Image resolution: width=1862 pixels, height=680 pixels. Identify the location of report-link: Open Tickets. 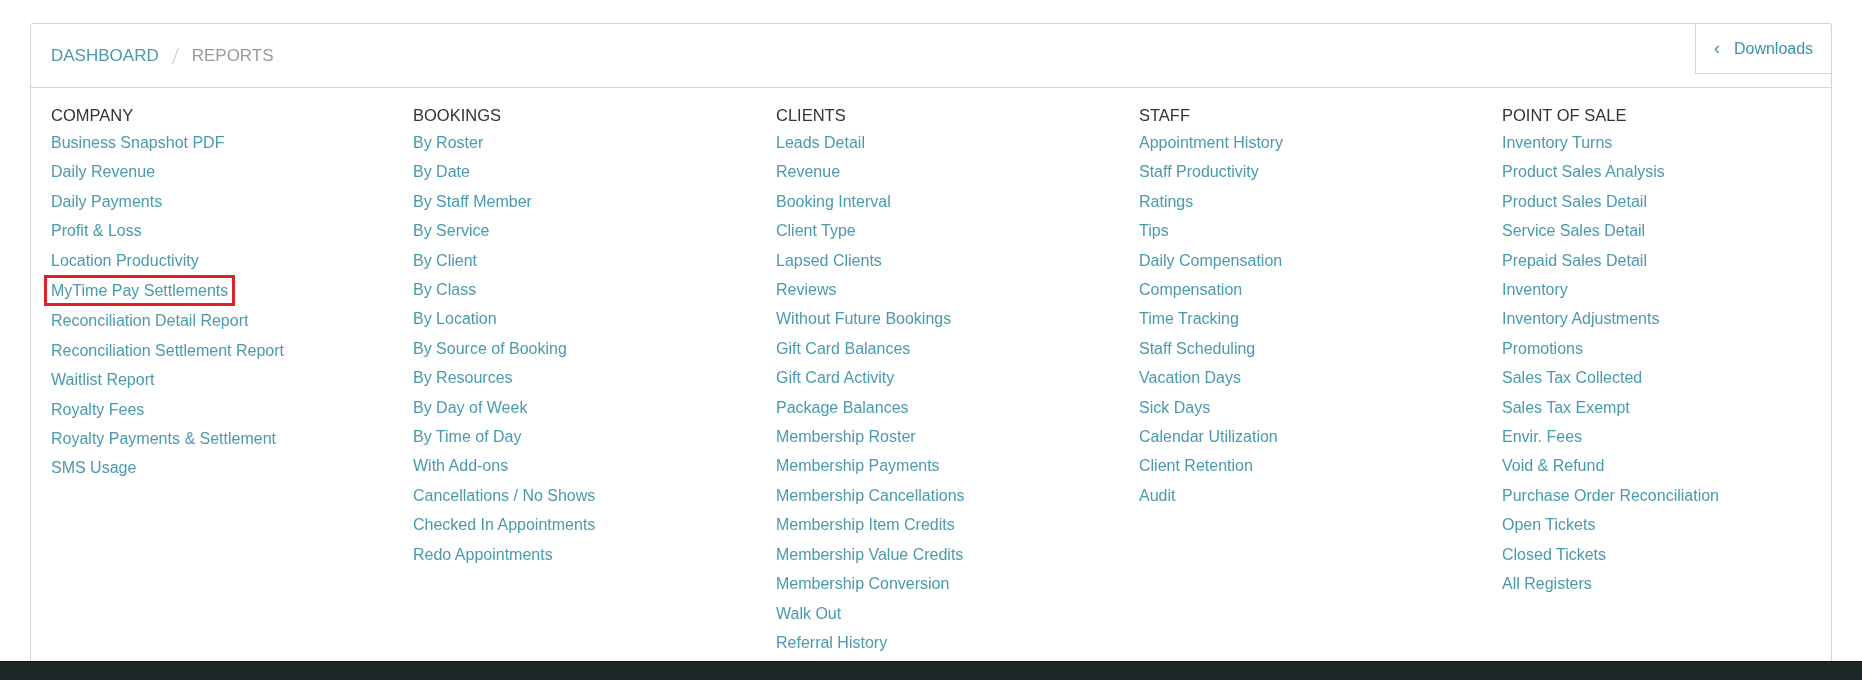
(1549, 525).